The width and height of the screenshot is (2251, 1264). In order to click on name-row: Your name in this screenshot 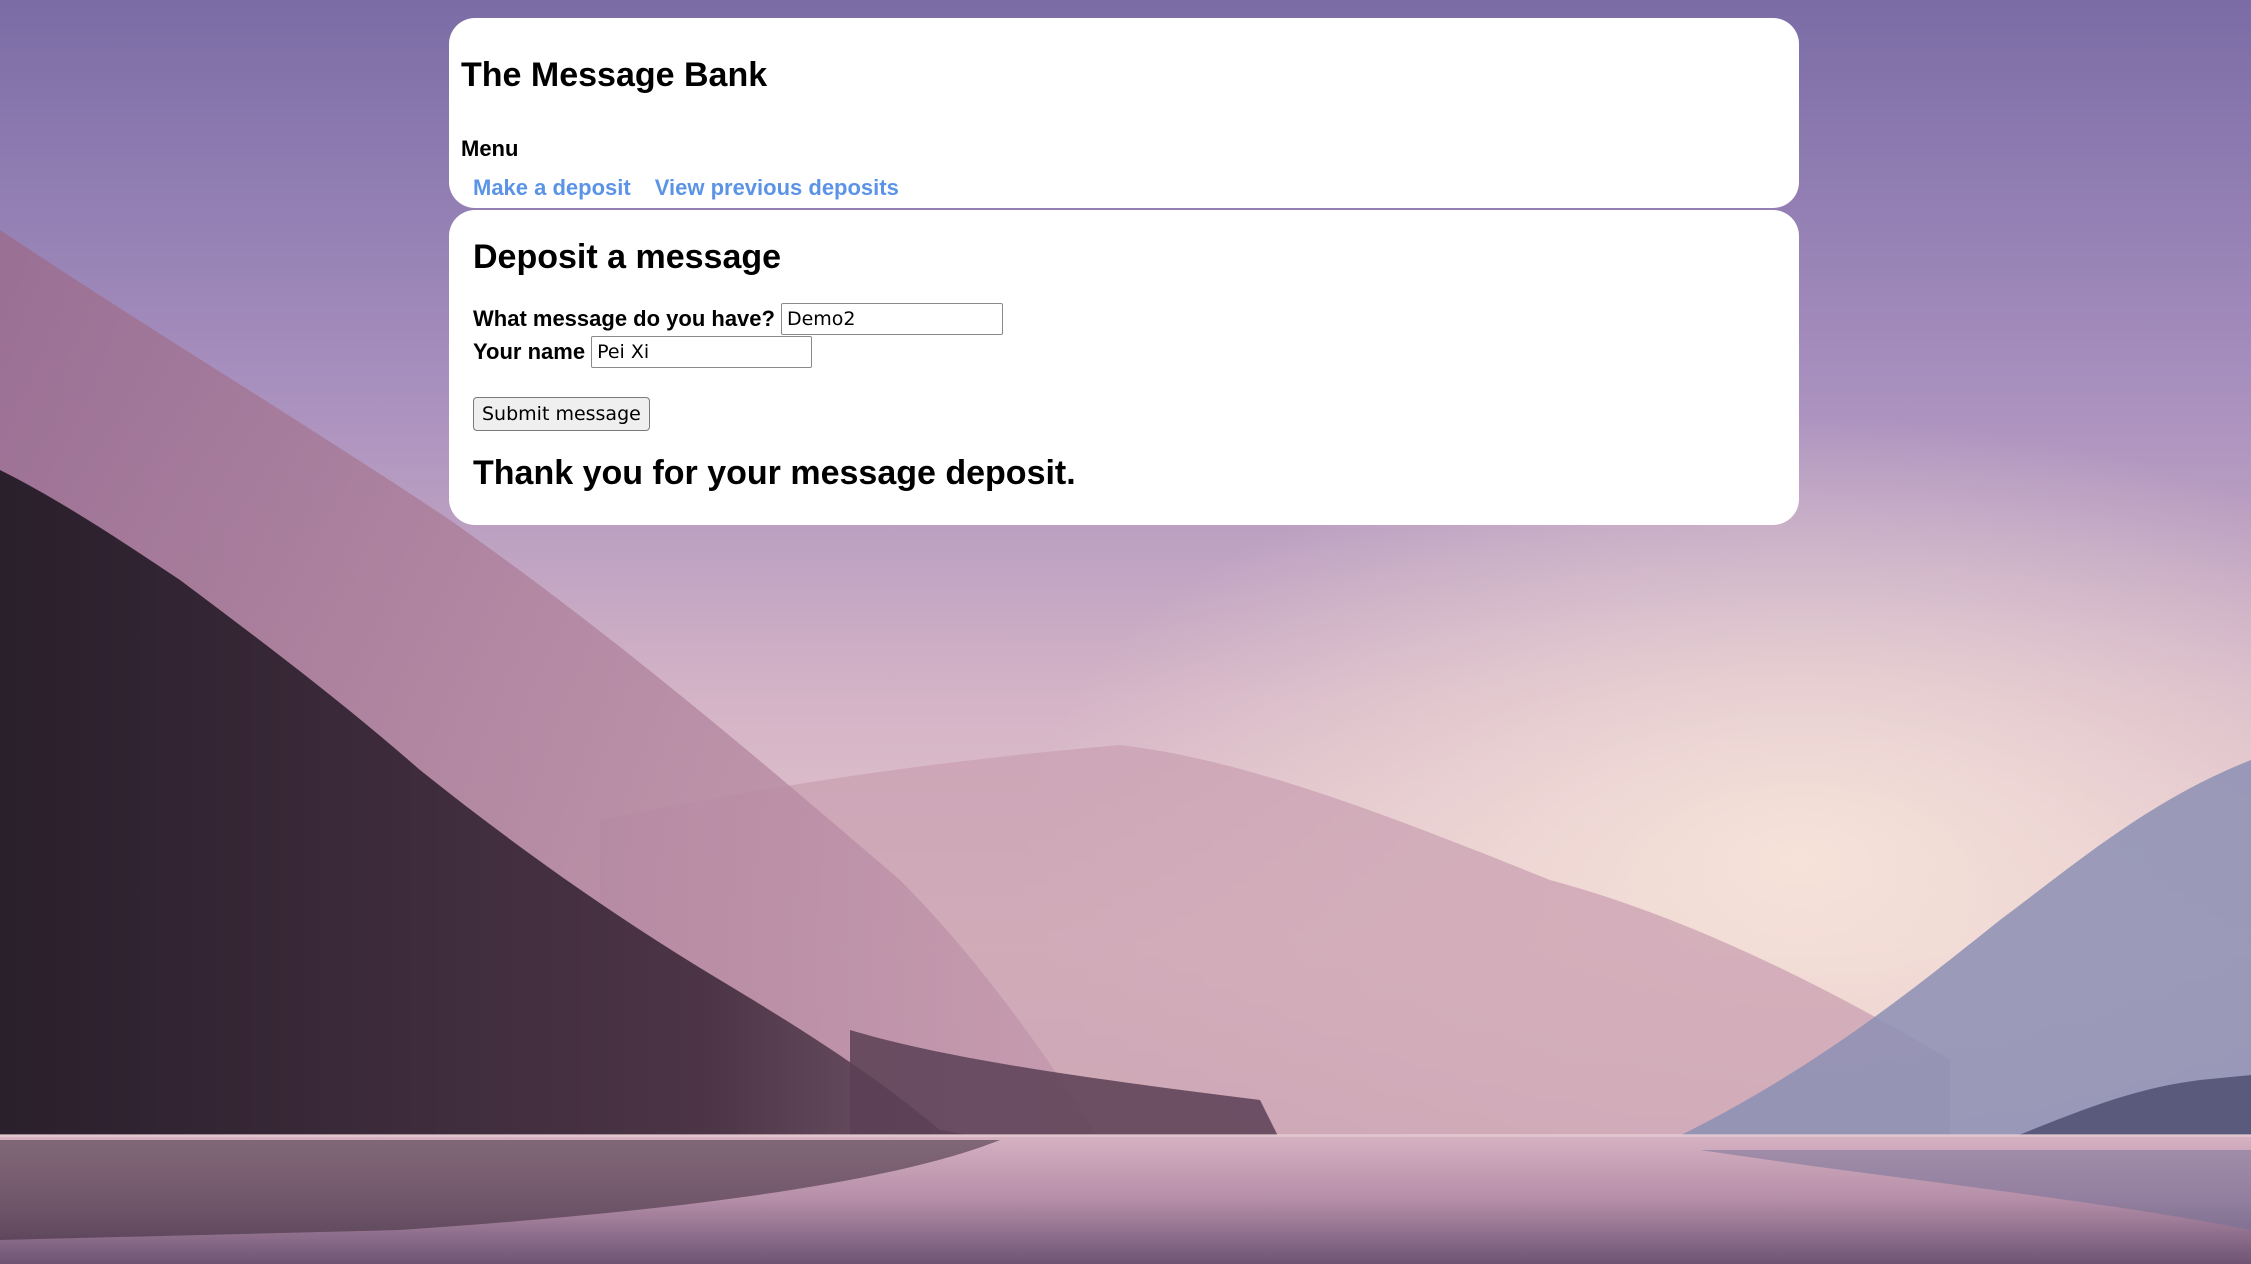, I will do `click(643, 352)`.